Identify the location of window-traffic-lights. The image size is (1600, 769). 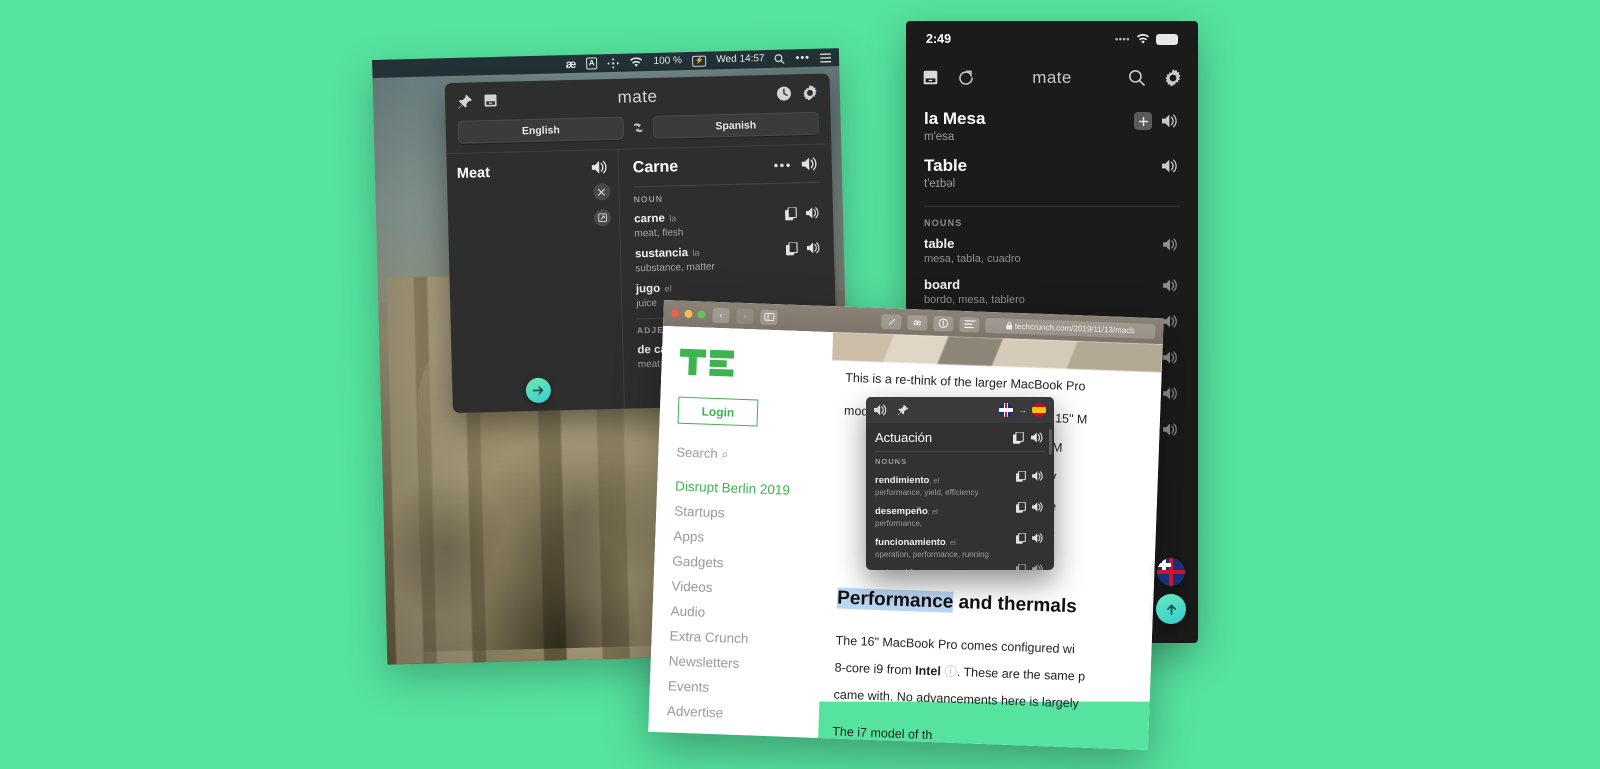
(688, 314).